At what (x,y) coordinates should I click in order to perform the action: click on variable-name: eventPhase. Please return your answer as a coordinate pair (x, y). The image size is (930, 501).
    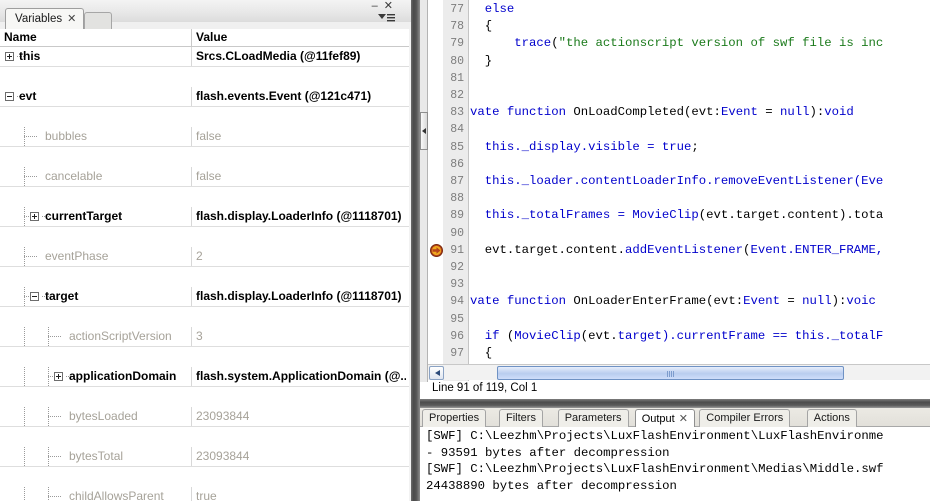
    Looking at the image, I should click on (77, 256).